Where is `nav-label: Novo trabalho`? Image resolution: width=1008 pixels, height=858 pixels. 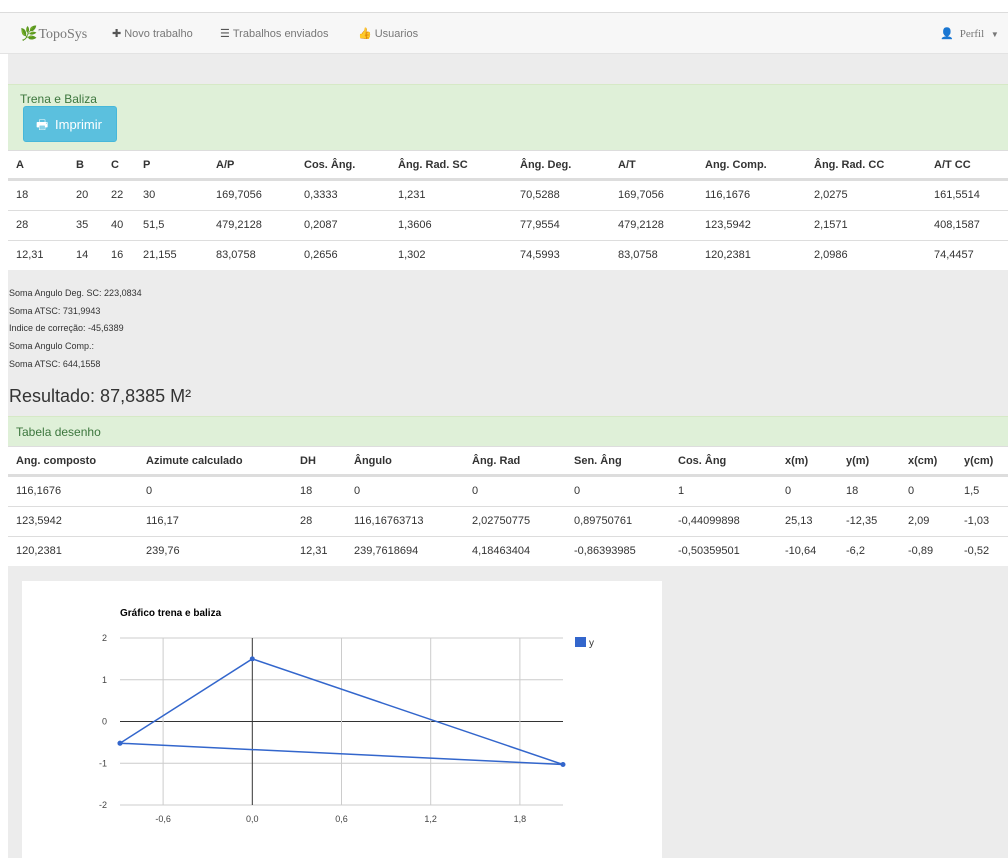
nav-label: Novo trabalho is located at coordinates (158, 34).